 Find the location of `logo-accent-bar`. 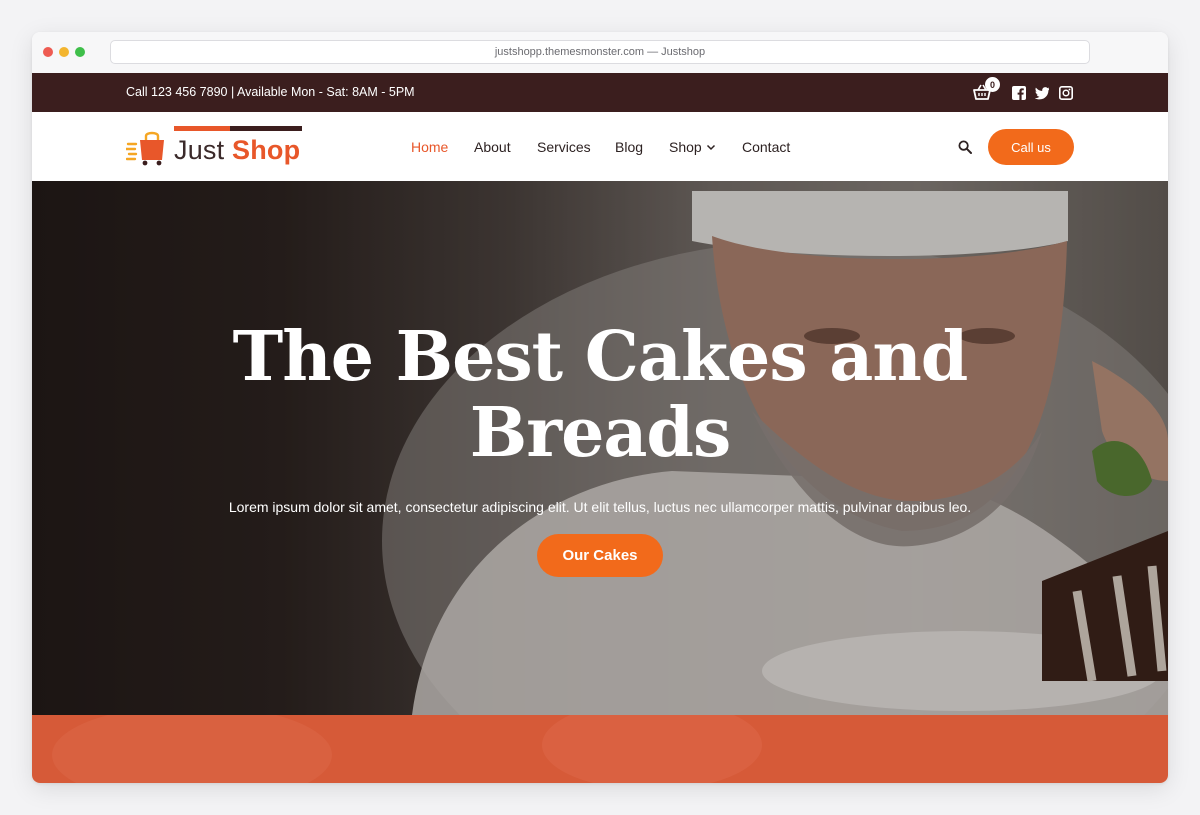

logo-accent-bar is located at coordinates (202, 128).